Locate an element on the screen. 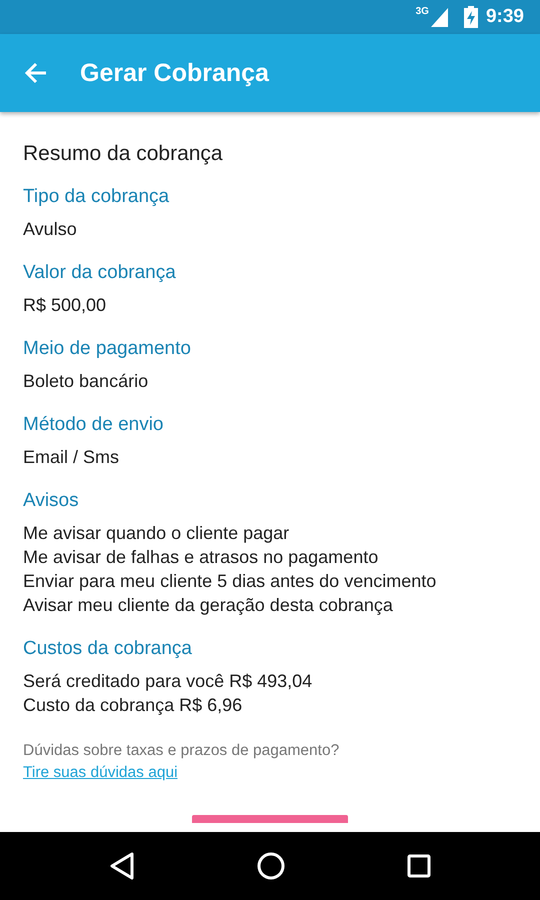 This screenshot has height=900, width=540. field-value: Custo da cobrança R$ 6,96 is located at coordinates (133, 705).